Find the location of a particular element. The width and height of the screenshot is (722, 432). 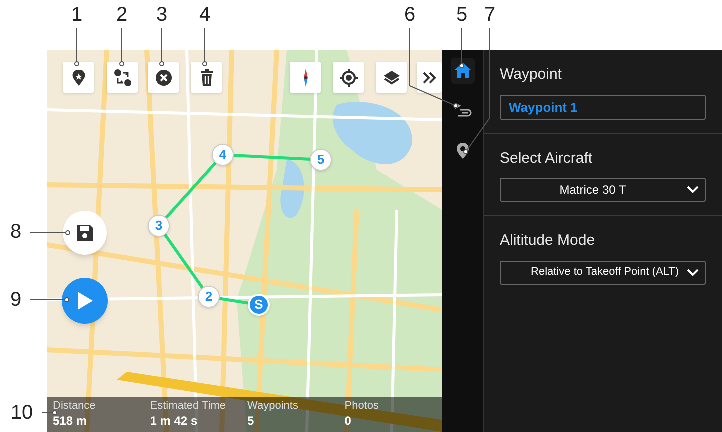

stat-value: 0 is located at coordinates (348, 421).